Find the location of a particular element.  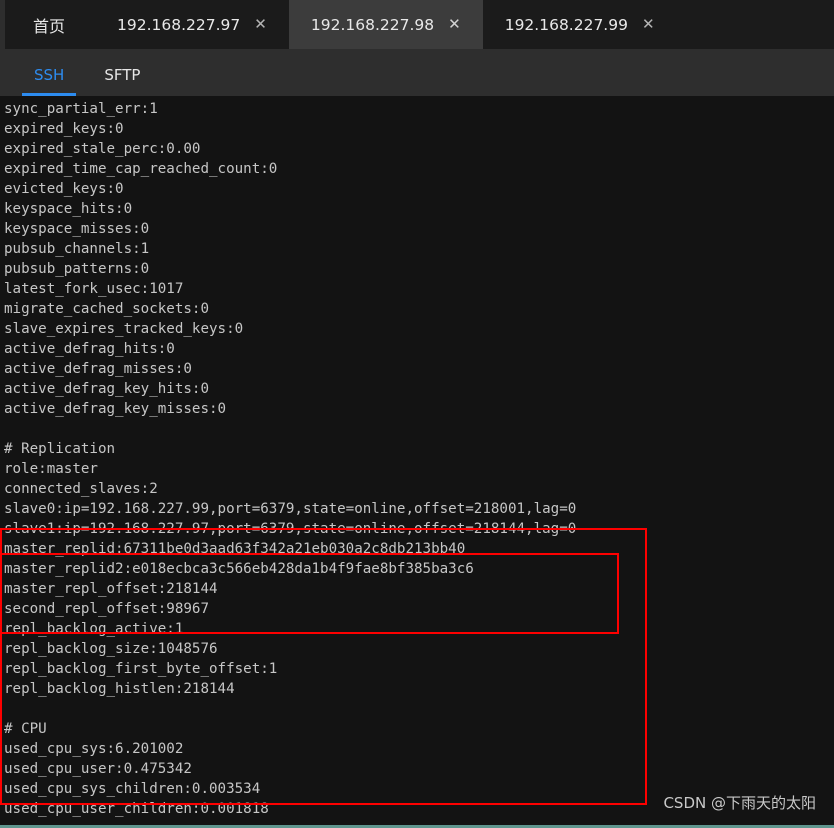

terminal-line: sync_partial_err:1 is located at coordinates (81, 109).